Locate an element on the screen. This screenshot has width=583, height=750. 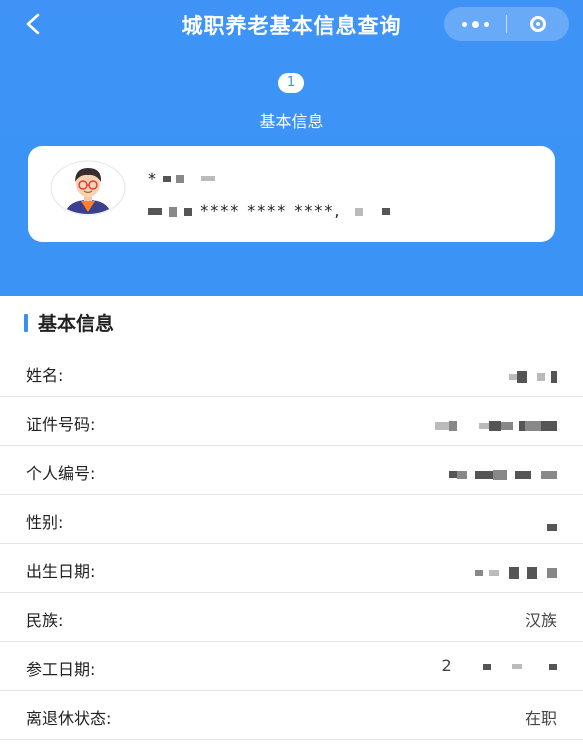
navbar: 城职养老基本信息查询 is located at coordinates (291, 24).